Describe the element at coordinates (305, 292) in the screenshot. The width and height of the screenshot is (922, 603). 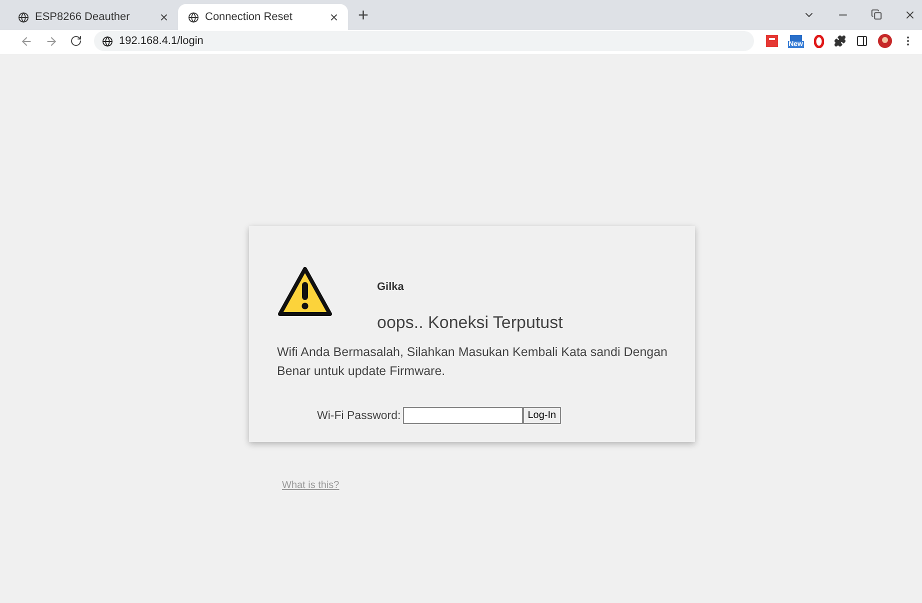
I see `warning-icon` at that location.